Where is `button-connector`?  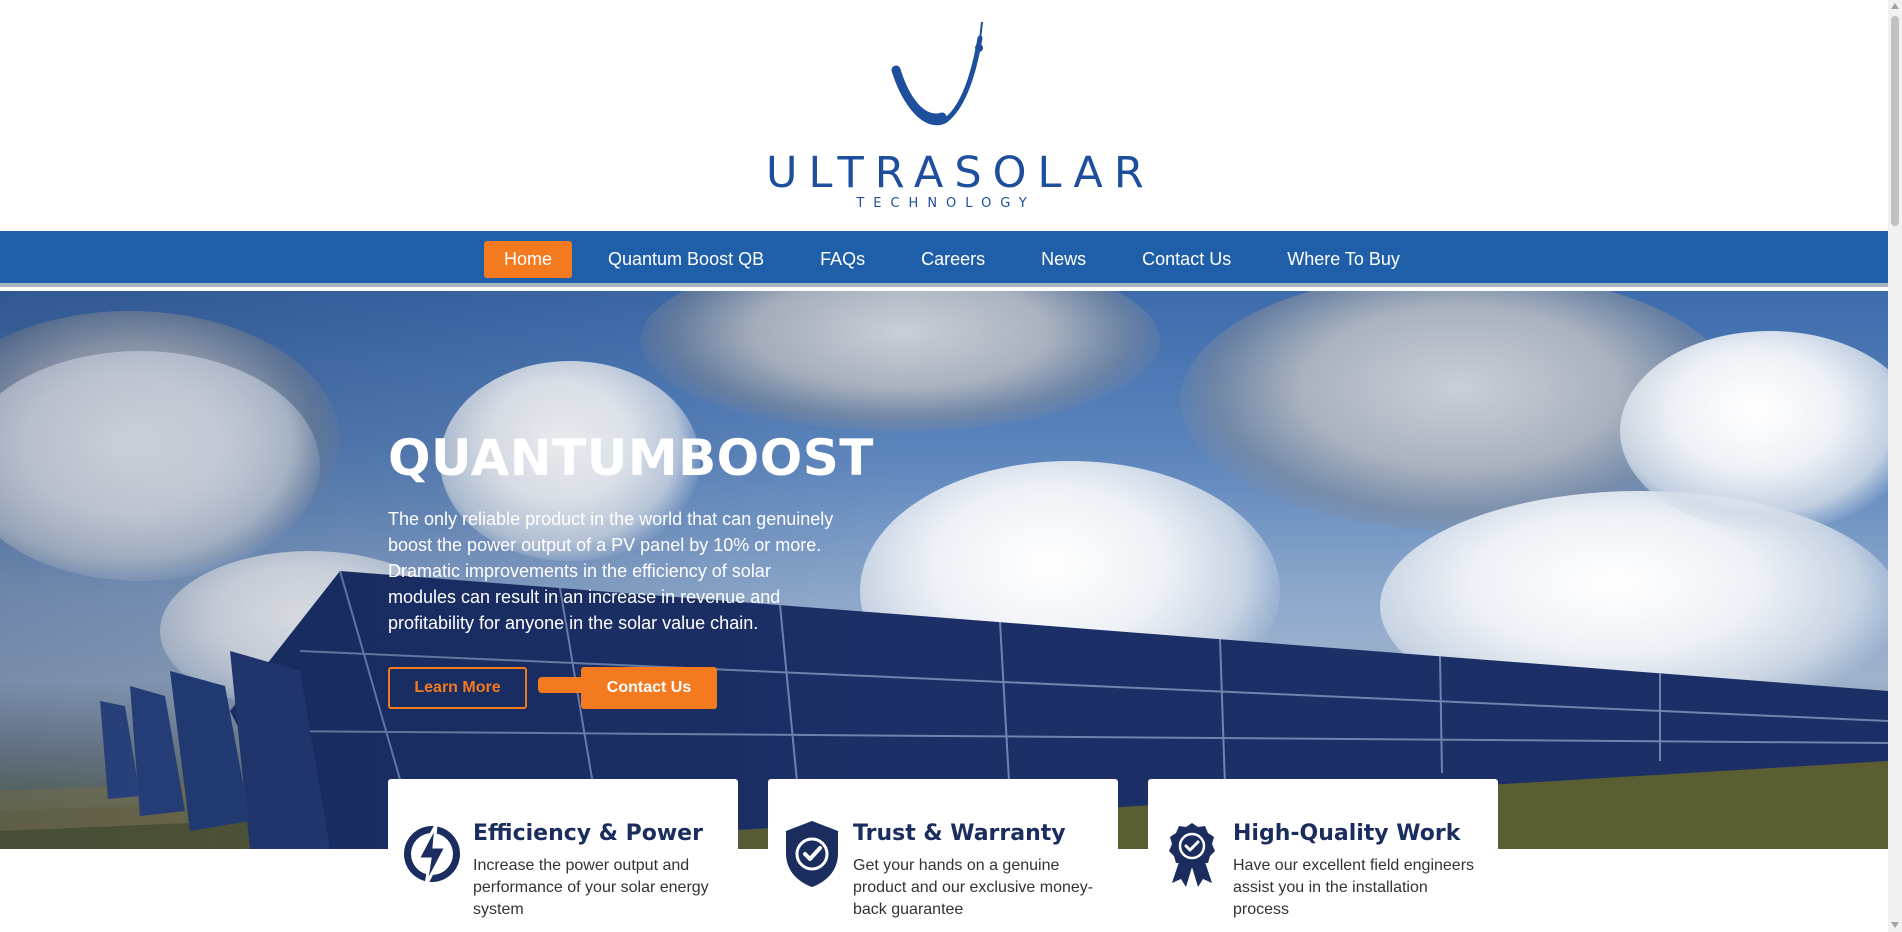 button-connector is located at coordinates (560, 685).